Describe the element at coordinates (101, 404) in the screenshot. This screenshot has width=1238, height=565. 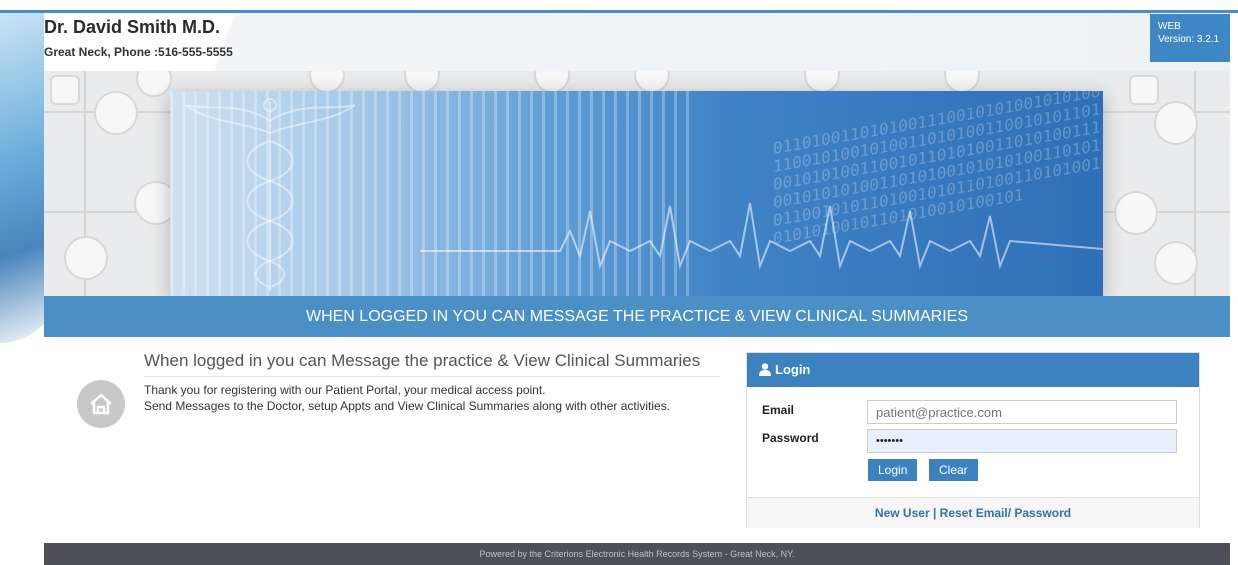
I see `home-icon` at that location.